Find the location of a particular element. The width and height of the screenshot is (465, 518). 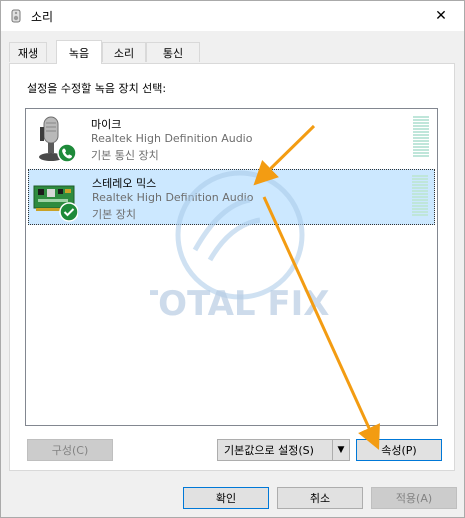

sound-card-icon is located at coordinates (55, 203).